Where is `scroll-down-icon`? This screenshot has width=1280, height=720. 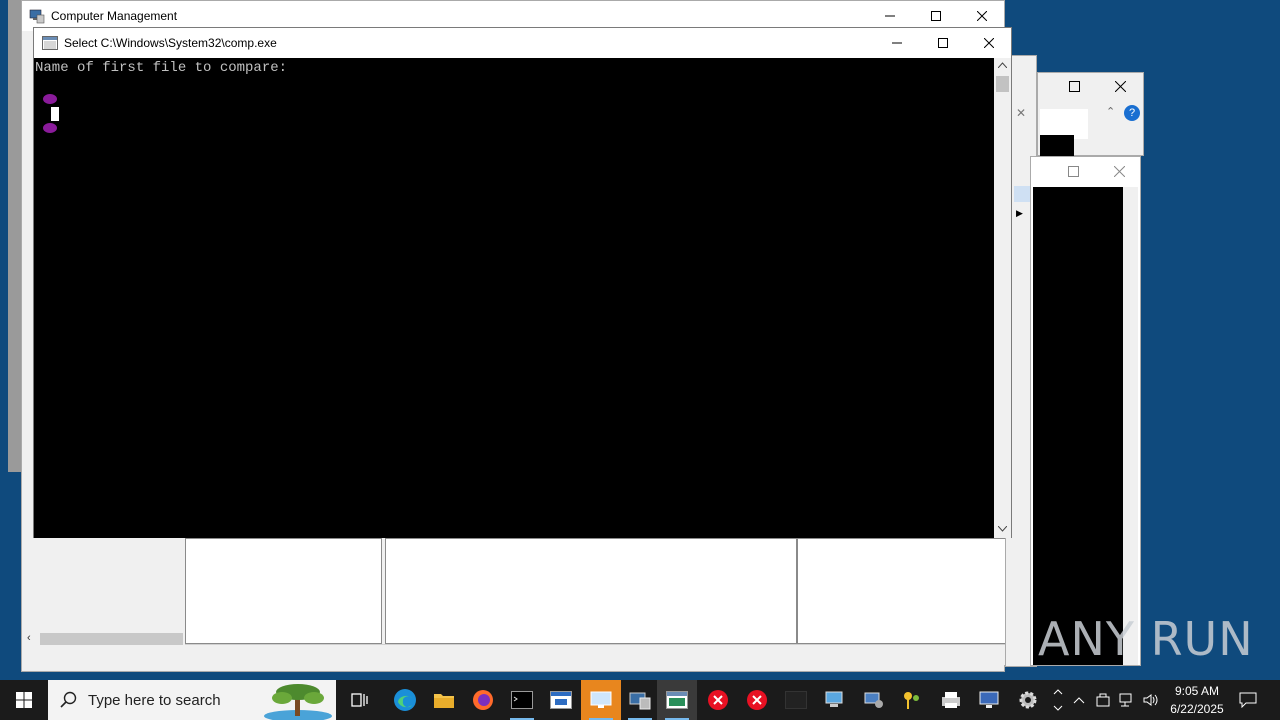 scroll-down-icon is located at coordinates (1002, 529).